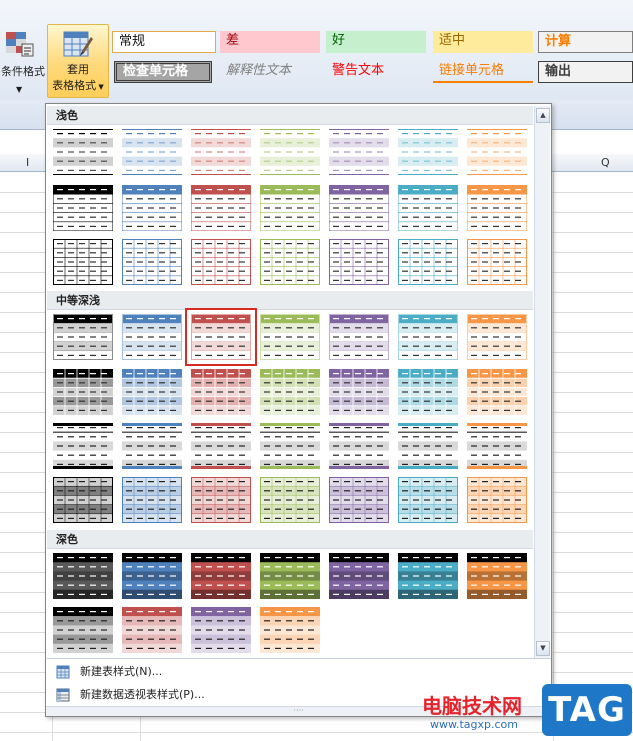 The image size is (633, 741). Describe the element at coordinates (221, 337) in the screenshot. I see `table-style-medium-selected` at that location.